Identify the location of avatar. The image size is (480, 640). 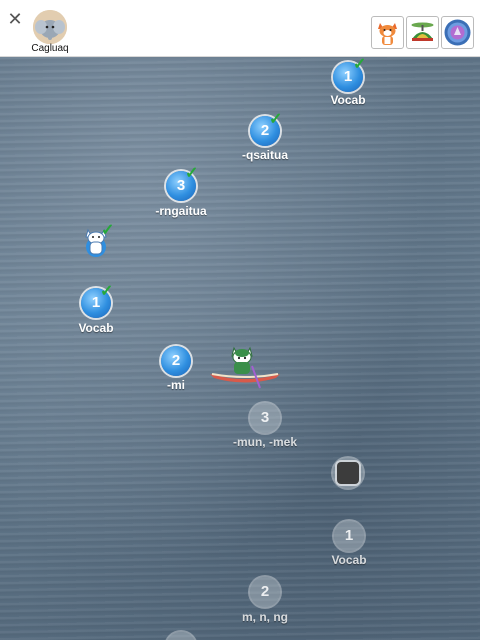
(50, 27).